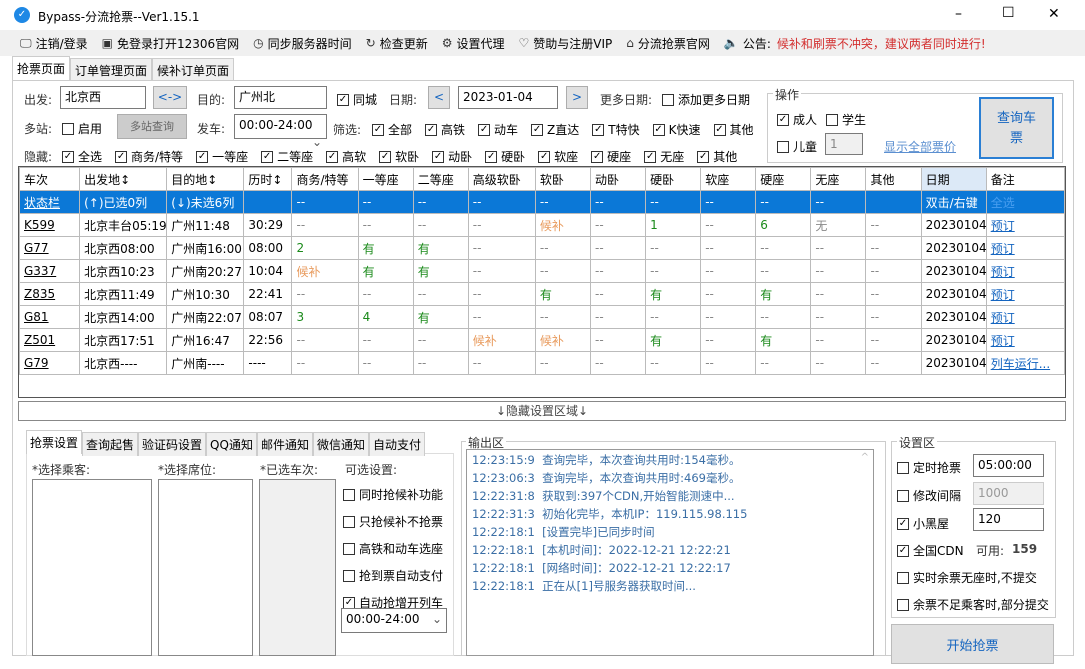 This screenshot has height=669, width=1085. Describe the element at coordinates (205, 567) in the screenshot. I see `seat-list` at that location.